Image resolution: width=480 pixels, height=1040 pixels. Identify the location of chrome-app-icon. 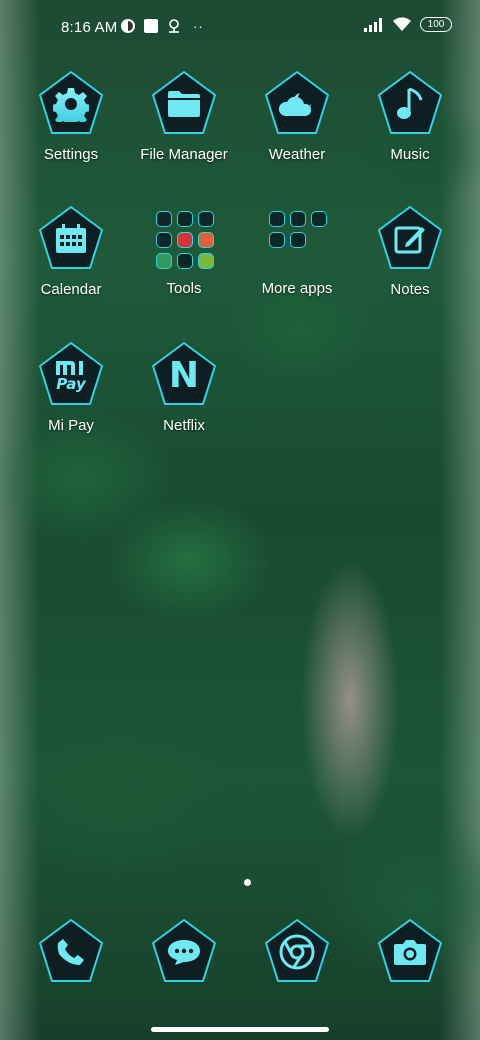
(297, 952).